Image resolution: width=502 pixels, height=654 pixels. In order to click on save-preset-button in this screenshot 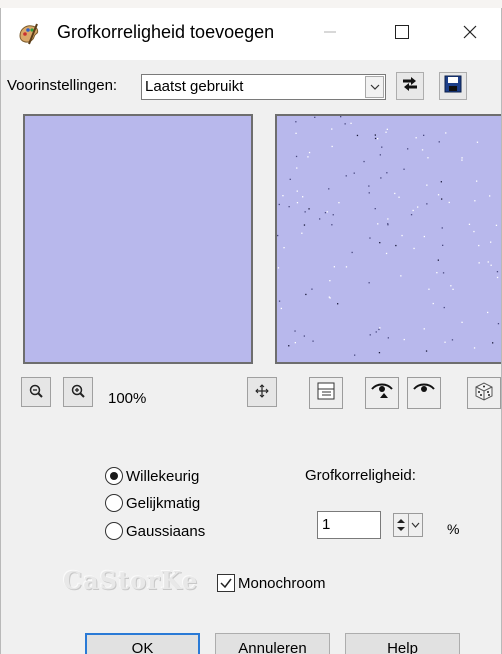, I will do `click(453, 86)`.